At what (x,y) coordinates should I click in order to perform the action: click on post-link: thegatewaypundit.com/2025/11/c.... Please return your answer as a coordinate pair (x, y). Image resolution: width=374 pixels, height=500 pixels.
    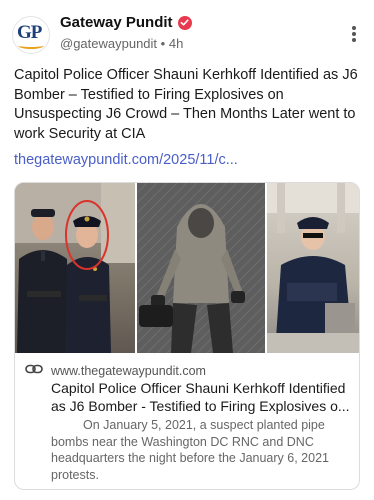
    Looking at the image, I should click on (126, 160).